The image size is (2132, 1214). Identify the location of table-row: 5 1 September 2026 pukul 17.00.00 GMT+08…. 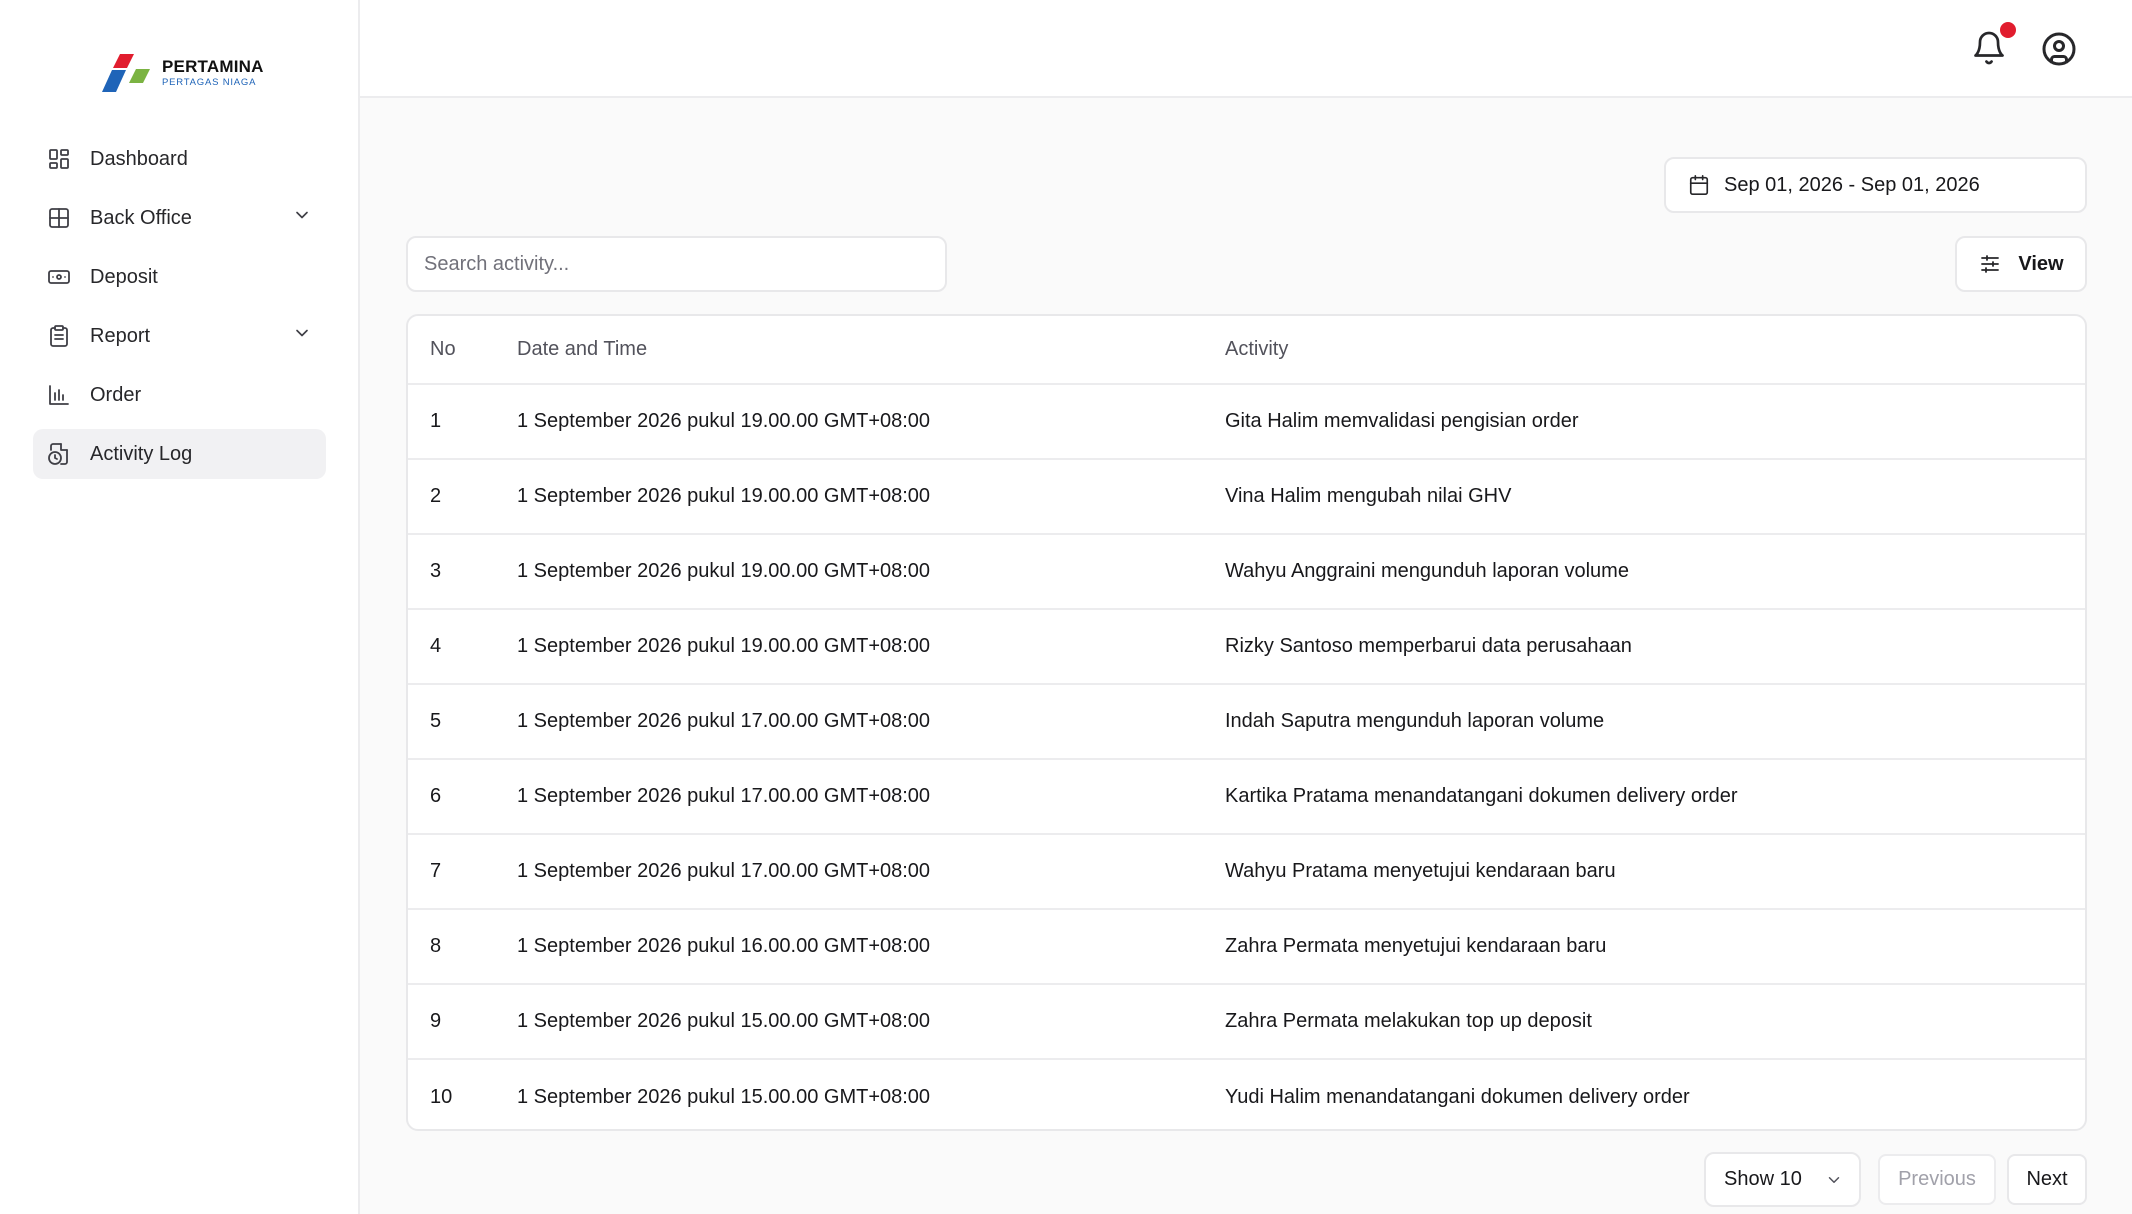
(1246, 722).